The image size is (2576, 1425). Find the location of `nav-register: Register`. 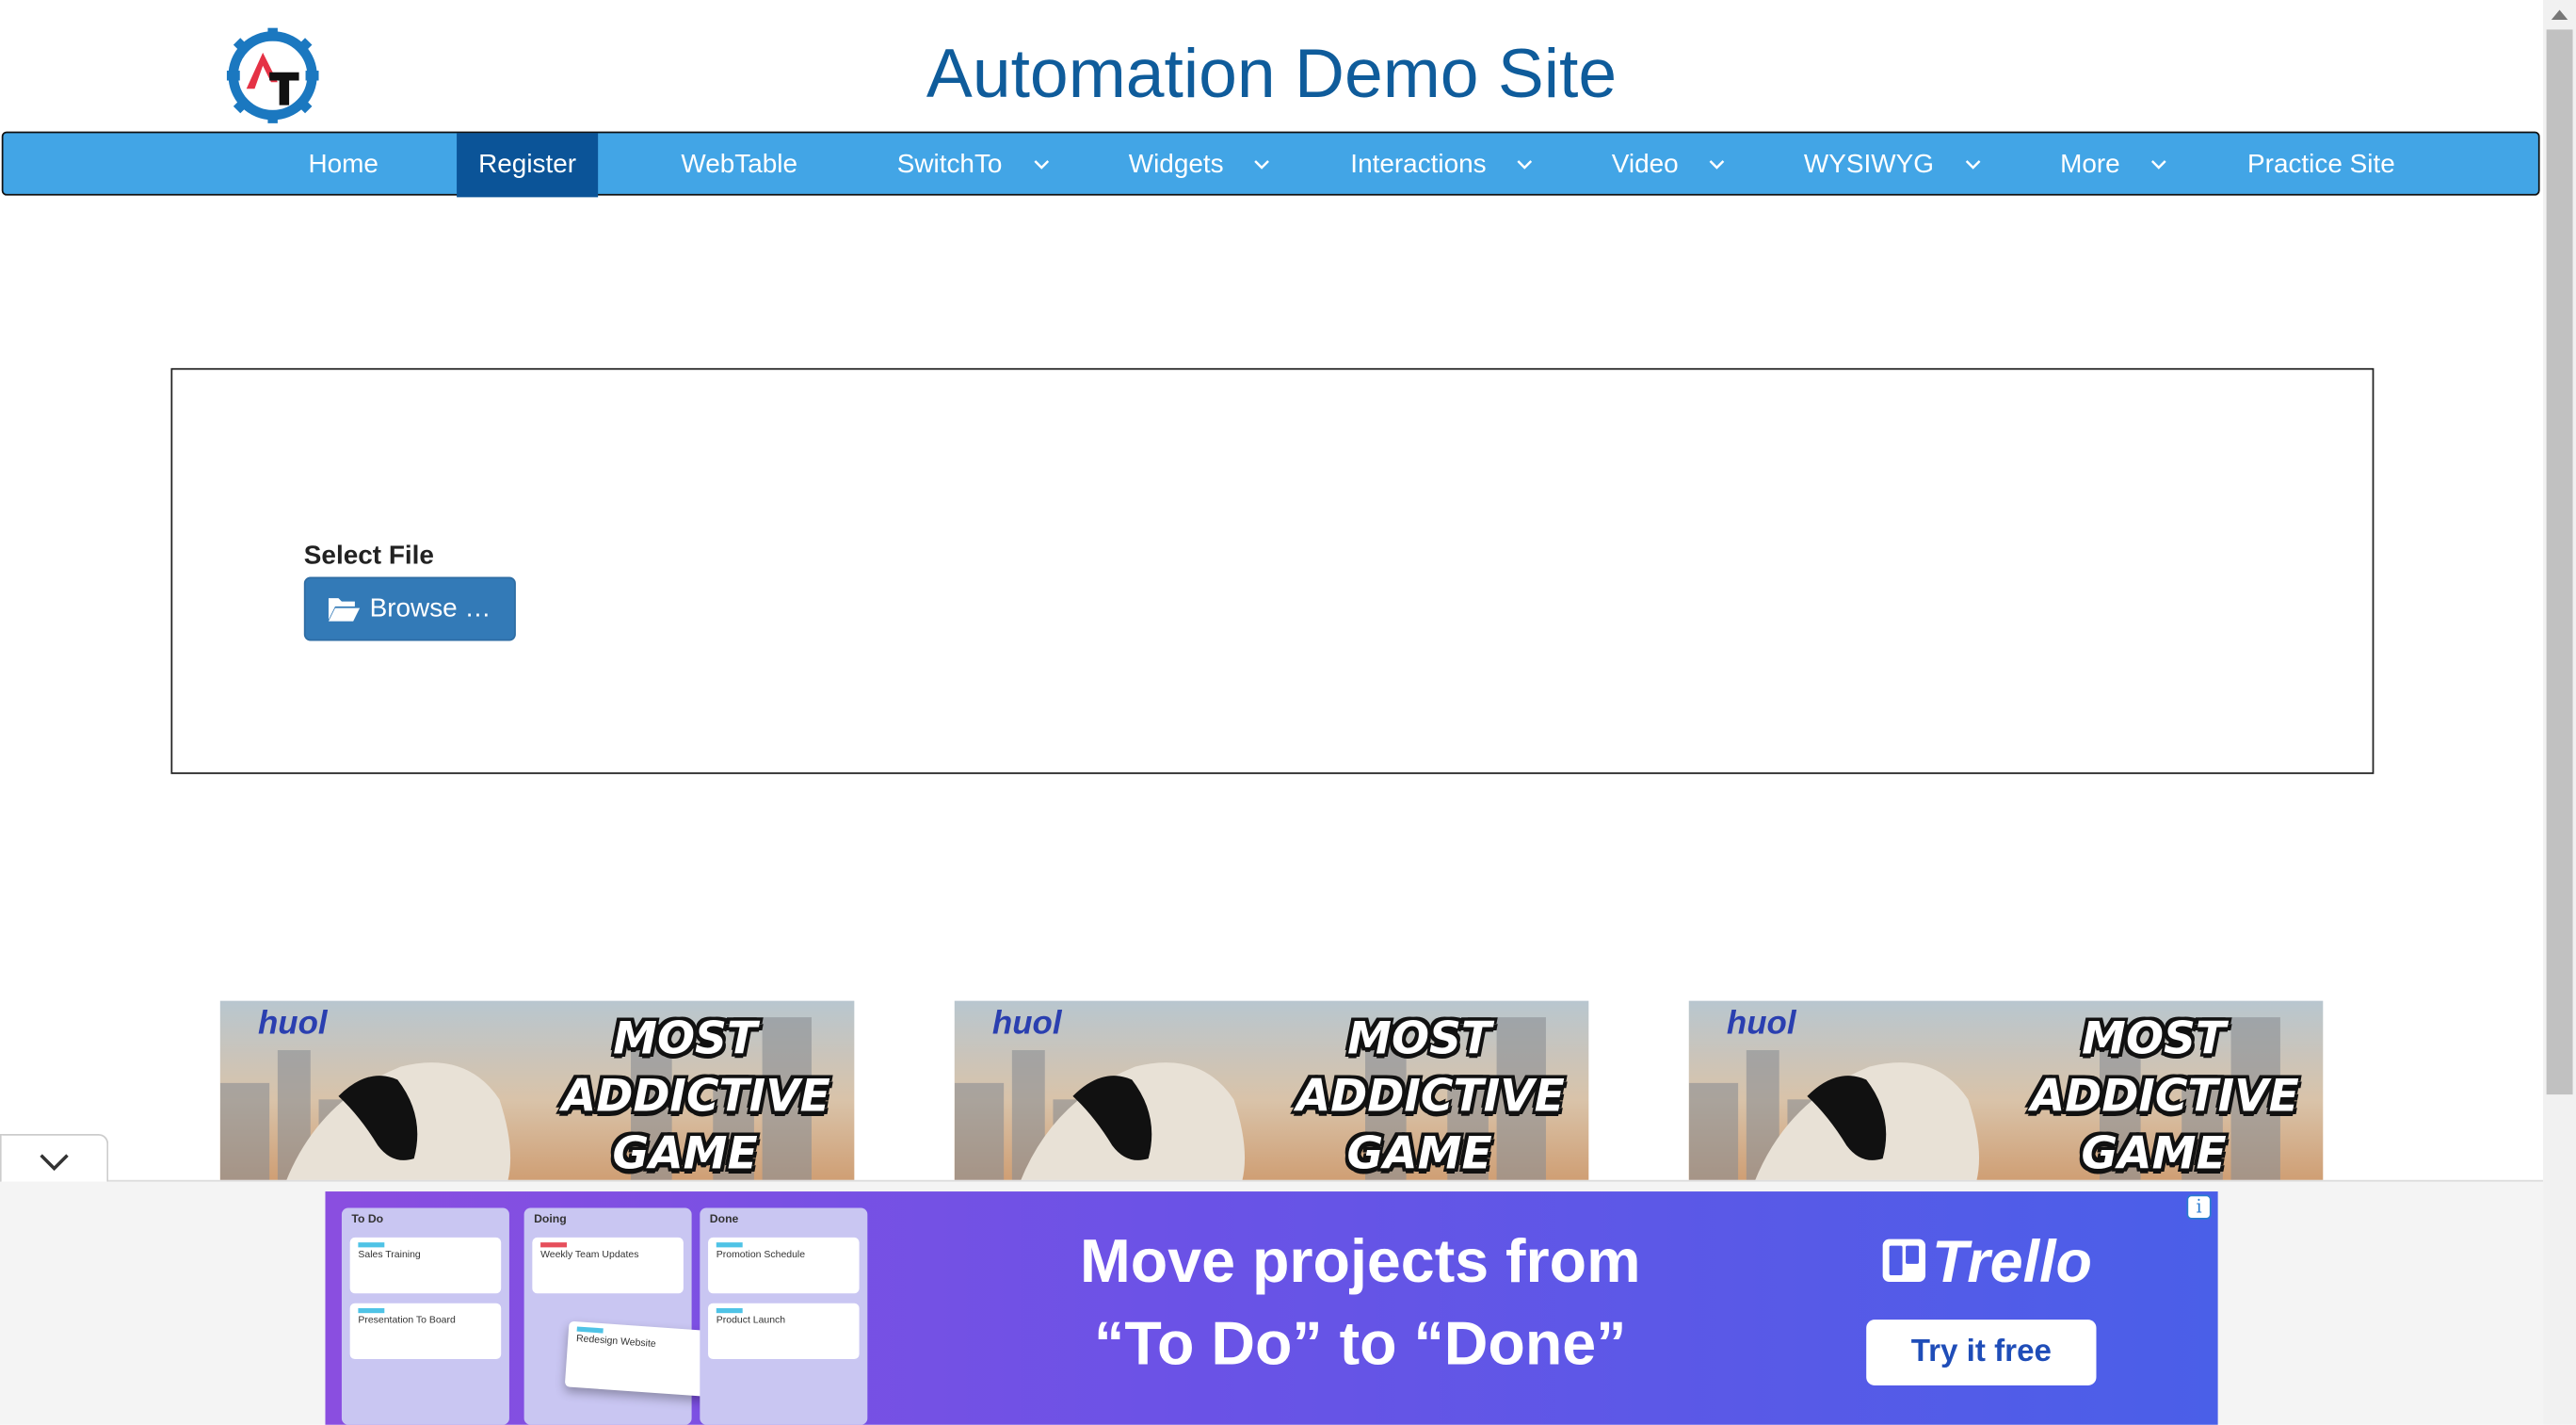

nav-register: Register is located at coordinates (528, 165).